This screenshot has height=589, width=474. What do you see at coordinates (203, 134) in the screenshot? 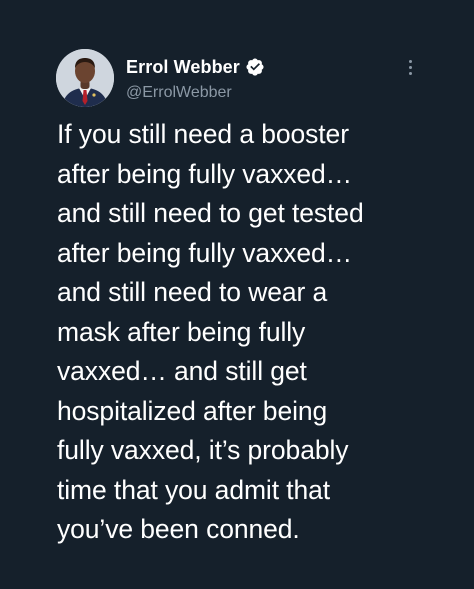
I see `tweet-text-line: If you still need a booster` at bounding box center [203, 134].